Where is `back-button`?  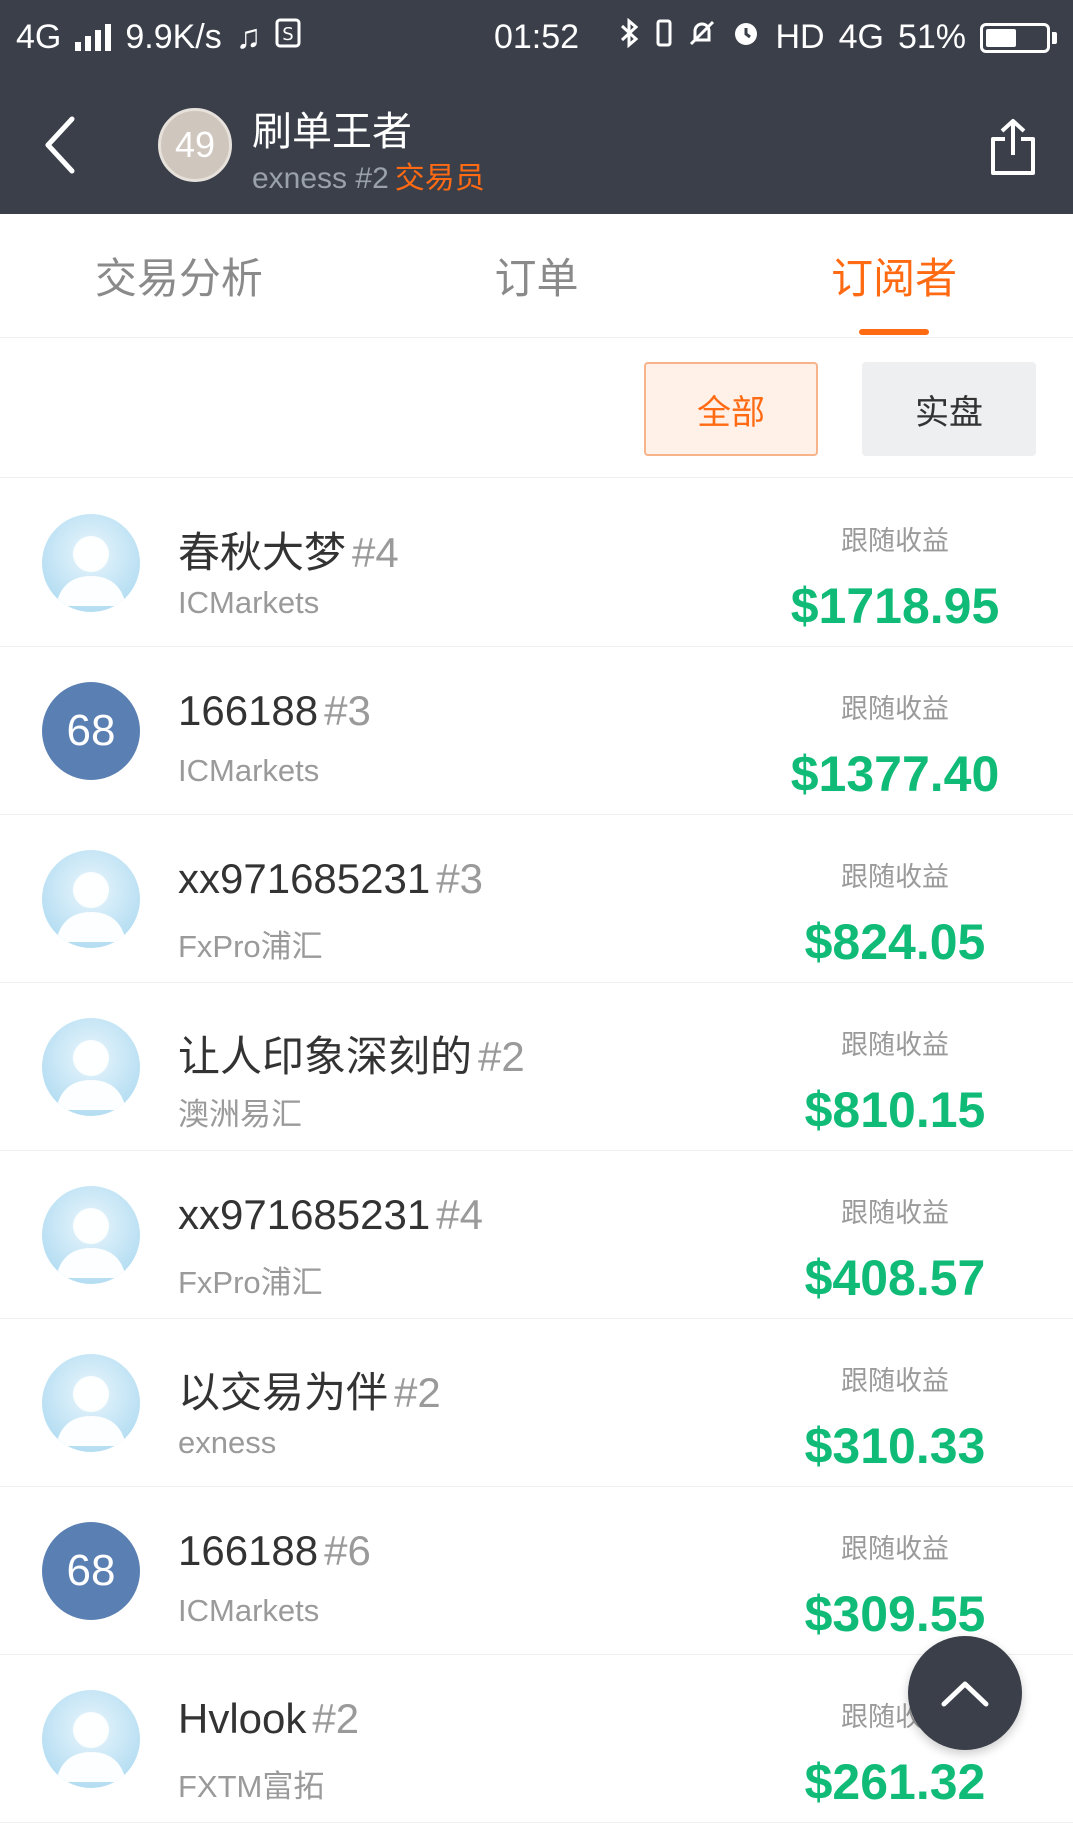 back-button is located at coordinates (60, 145).